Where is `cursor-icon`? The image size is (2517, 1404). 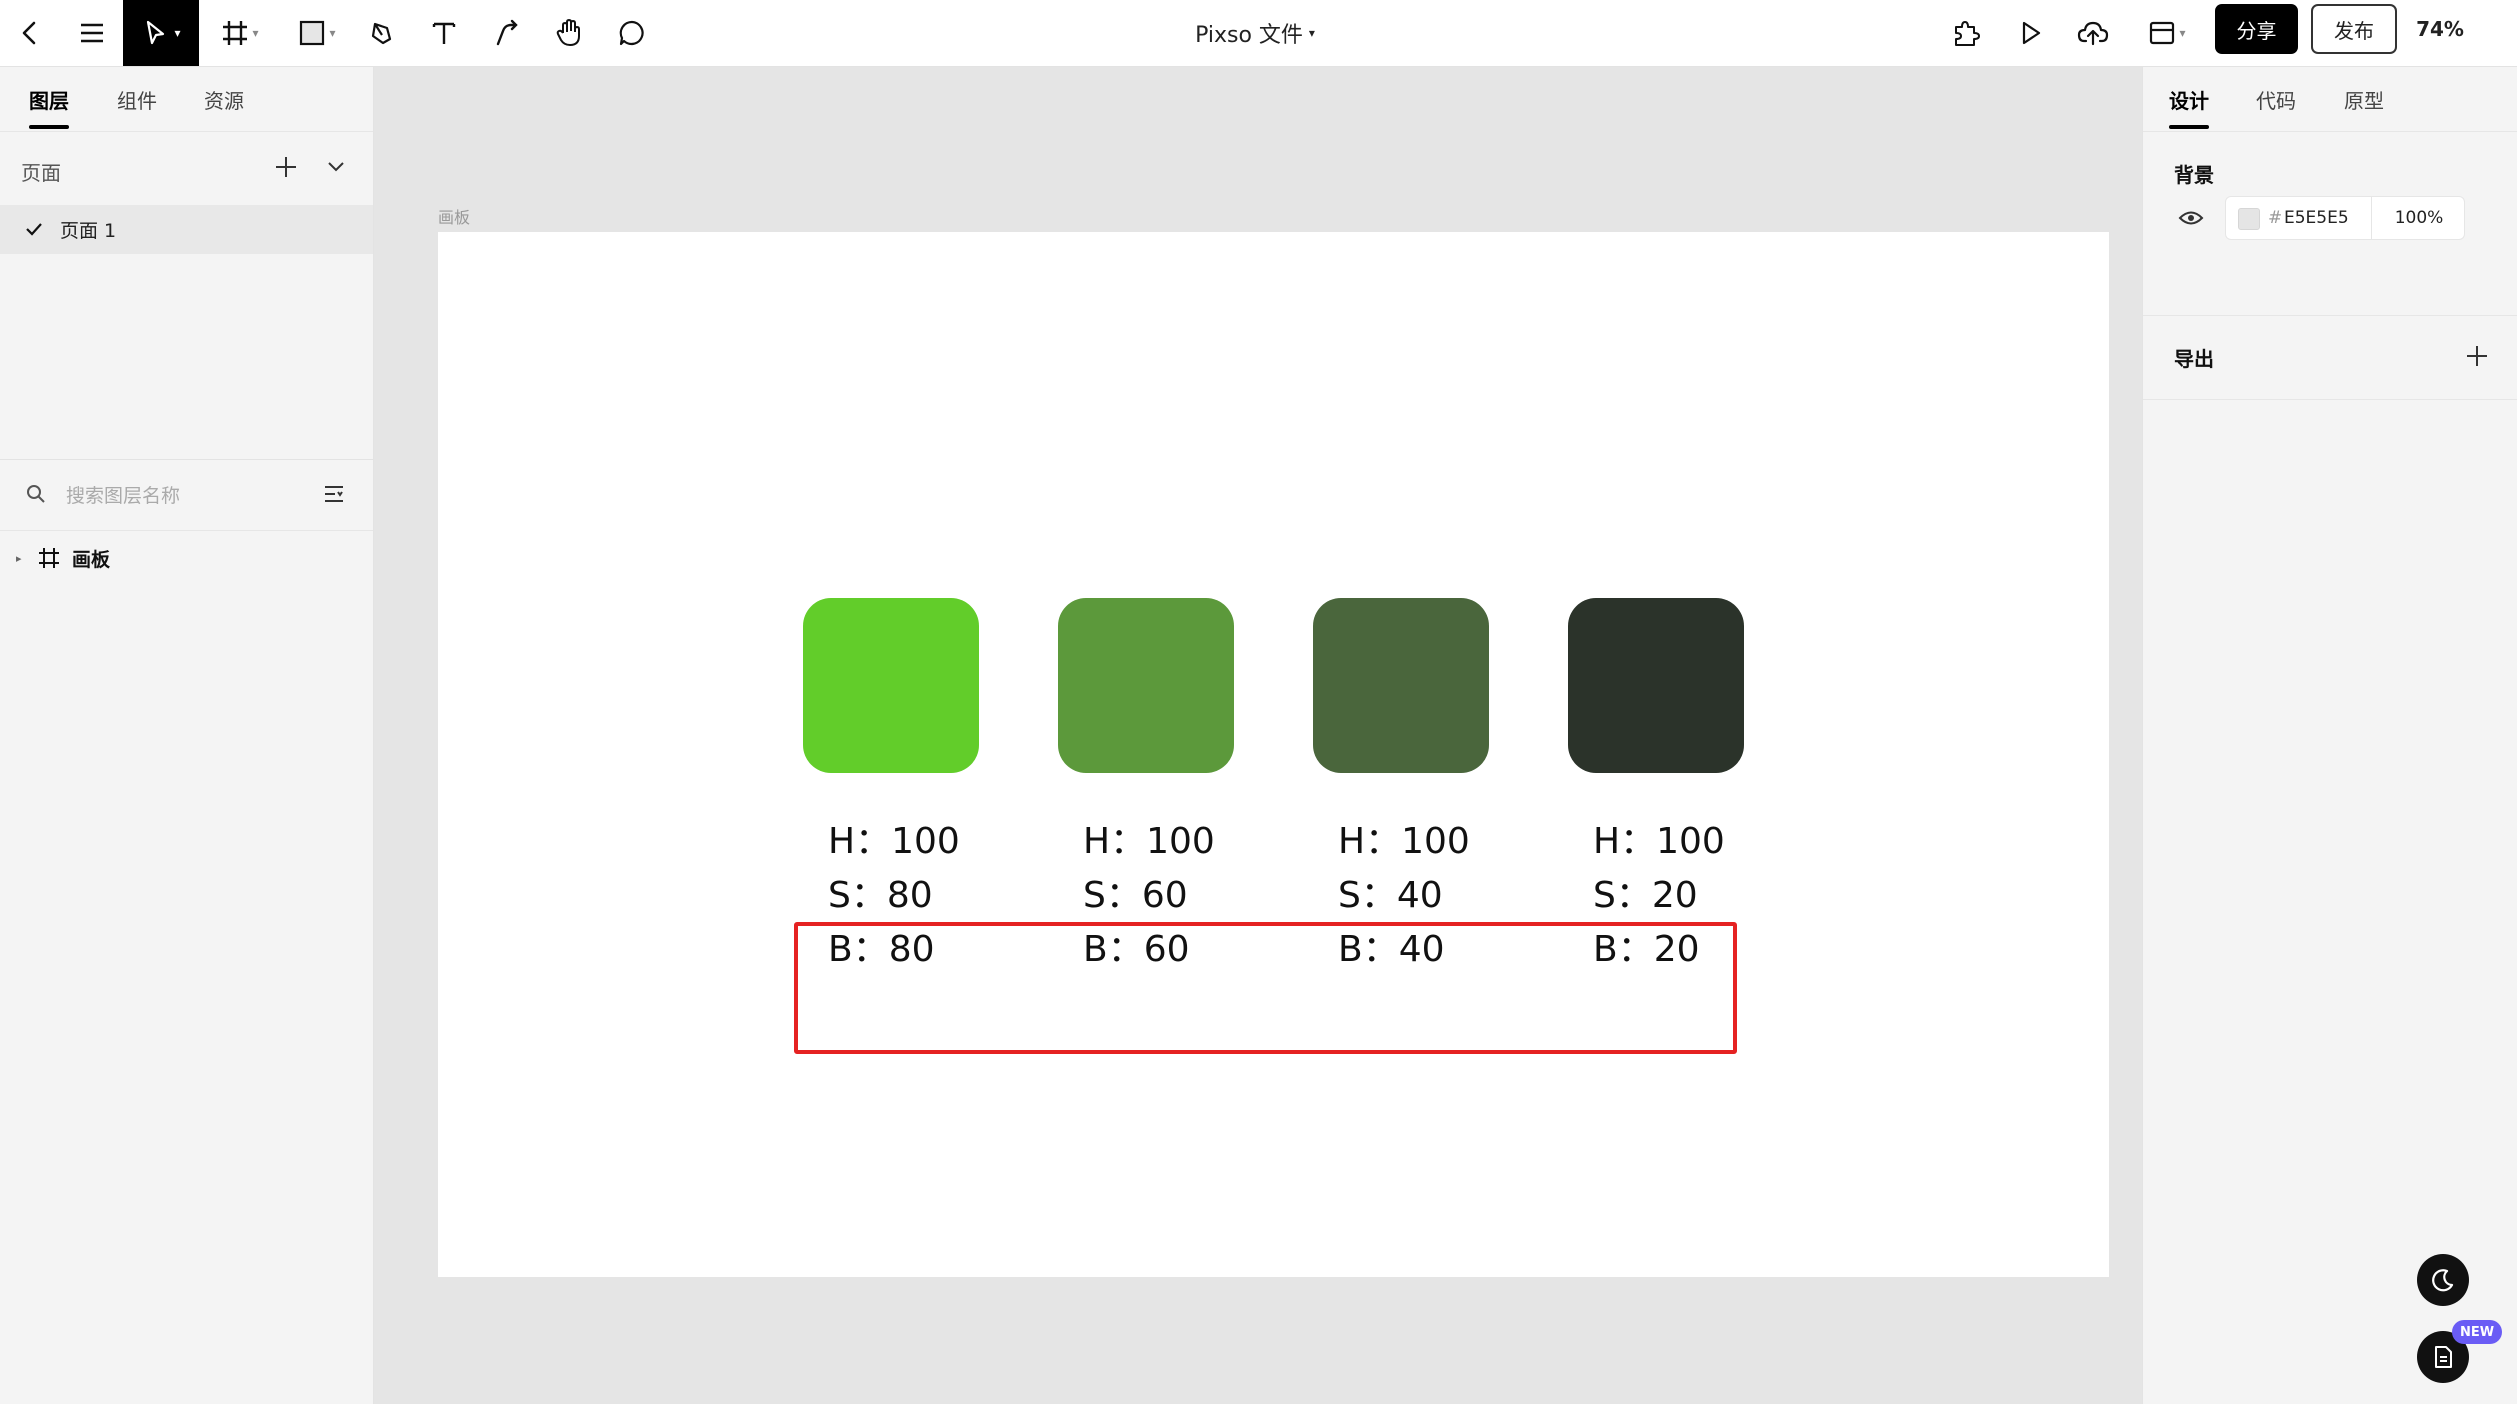
cursor-icon is located at coordinates (156, 32).